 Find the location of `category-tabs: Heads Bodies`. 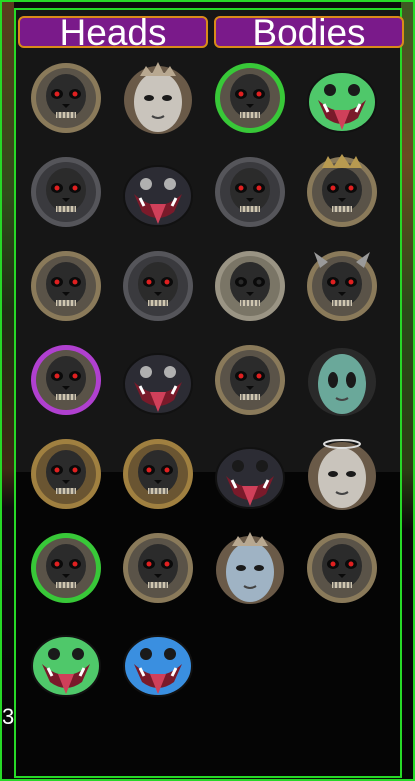

category-tabs: Heads Bodies is located at coordinates (211, 32).